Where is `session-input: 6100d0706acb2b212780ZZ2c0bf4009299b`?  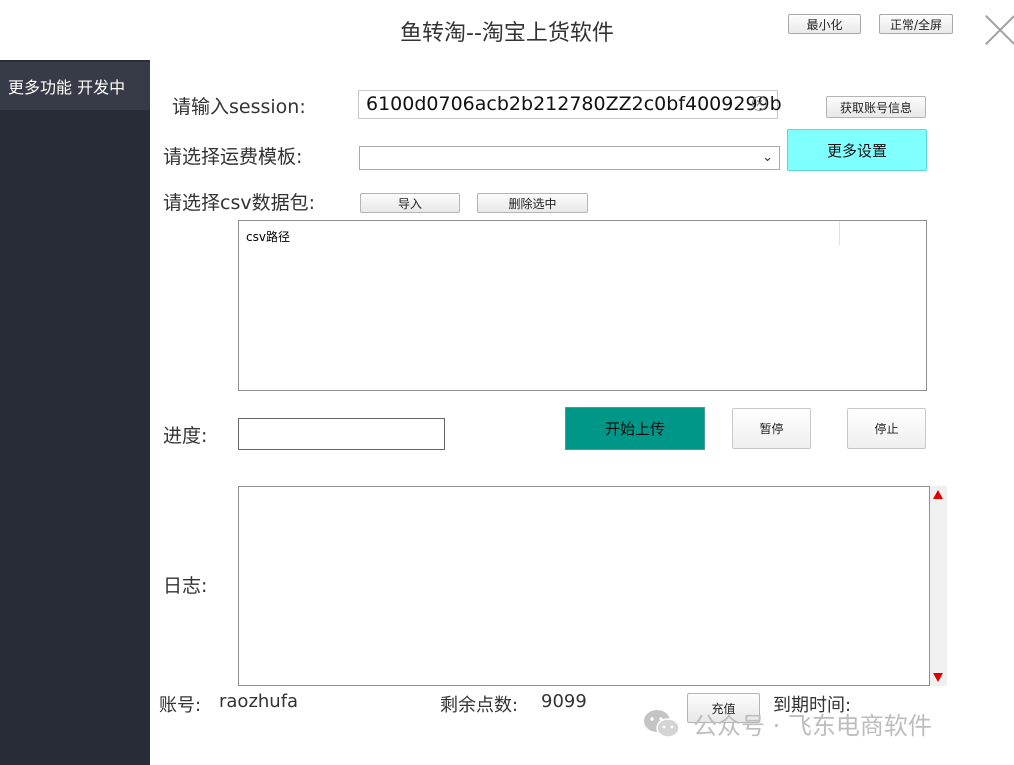
session-input: 6100d0706acb2b212780ZZ2c0bf4009299b is located at coordinates (570, 104).